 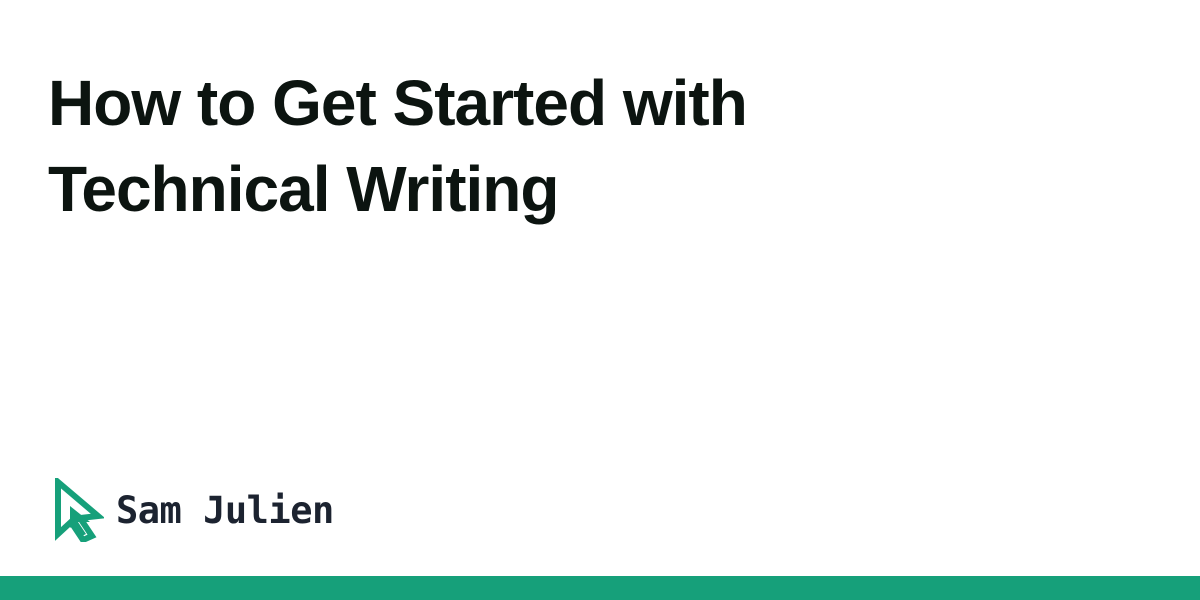 I want to click on title-line-2: Technical Writing, so click(x=303, y=189).